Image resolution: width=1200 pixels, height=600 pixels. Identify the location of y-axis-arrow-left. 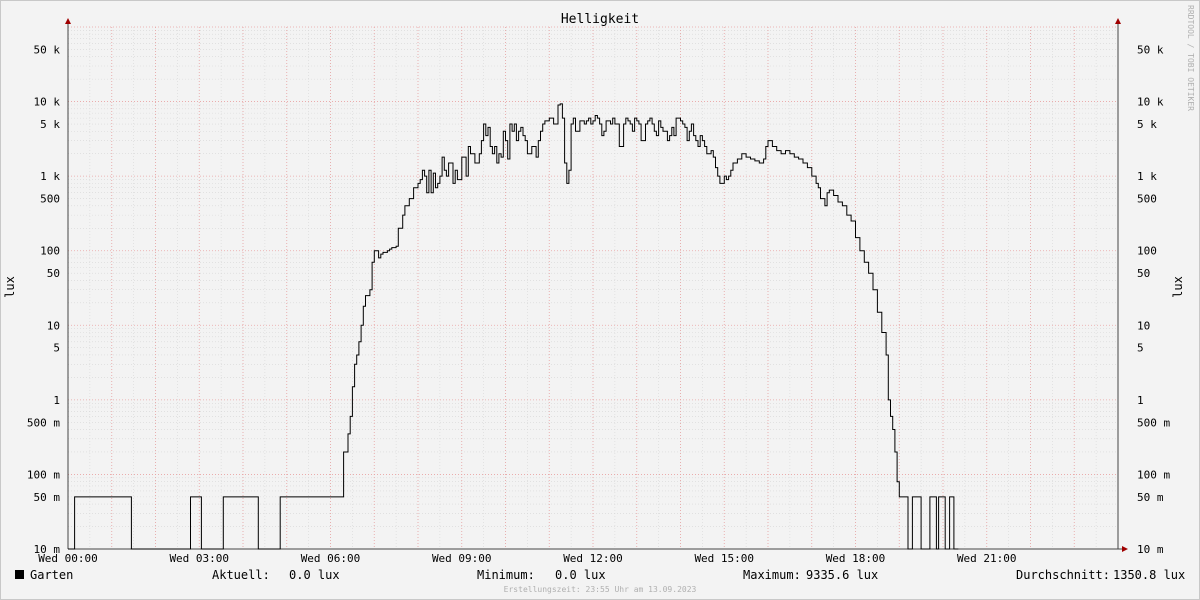
(68, 21).